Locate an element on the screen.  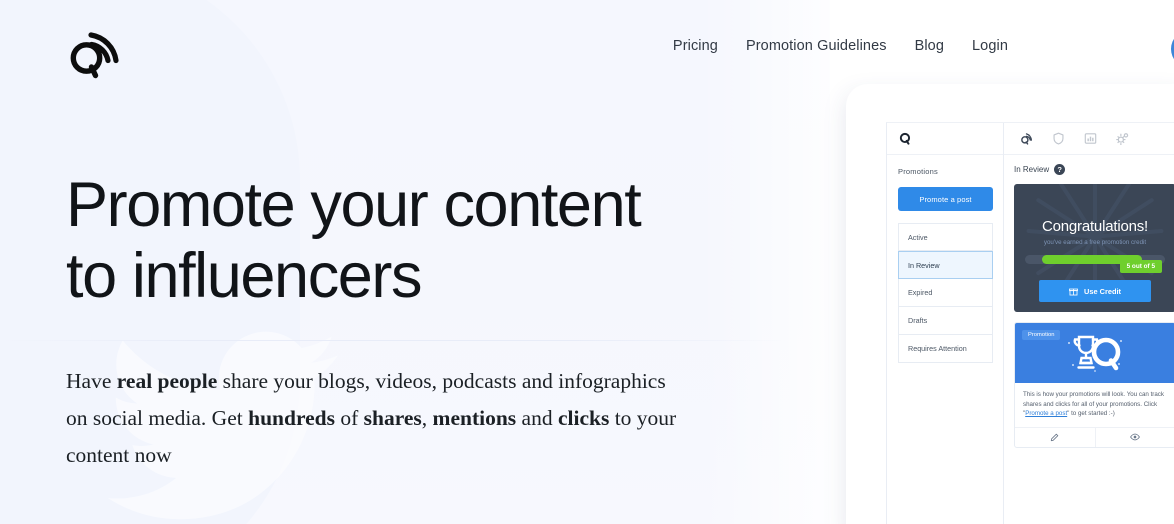
page-title: Promote your content to influencers is located at coordinates (354, 240).